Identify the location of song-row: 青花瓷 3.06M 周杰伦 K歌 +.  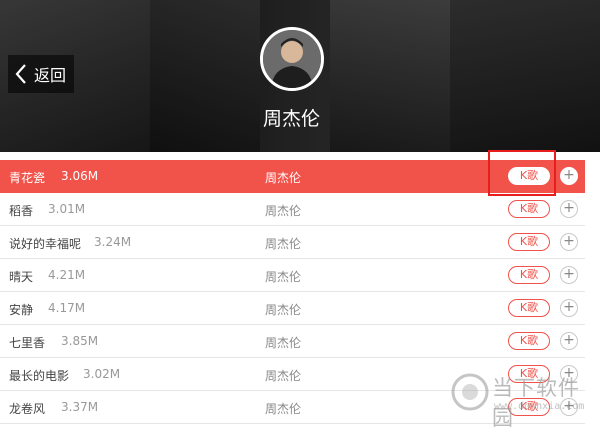
(292, 176).